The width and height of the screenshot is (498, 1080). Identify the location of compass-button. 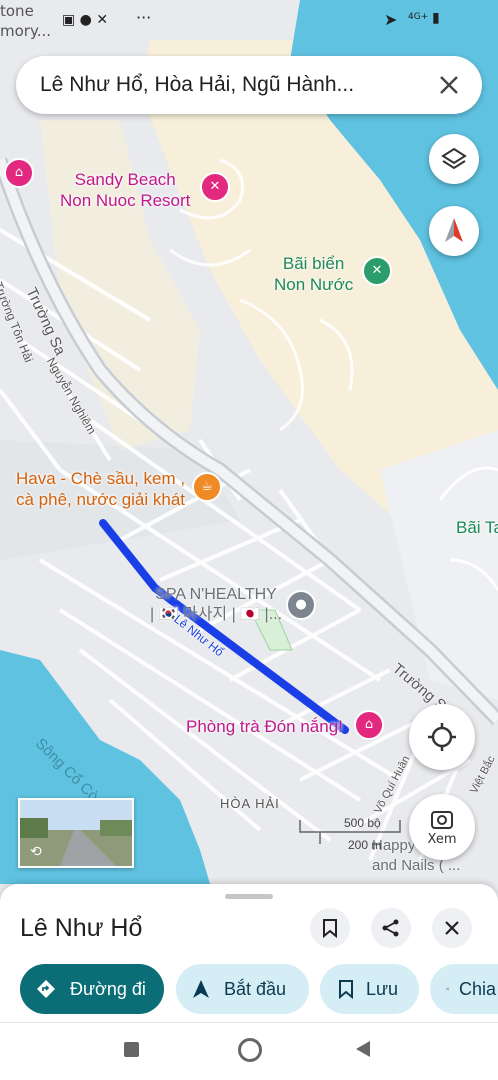
(454, 231).